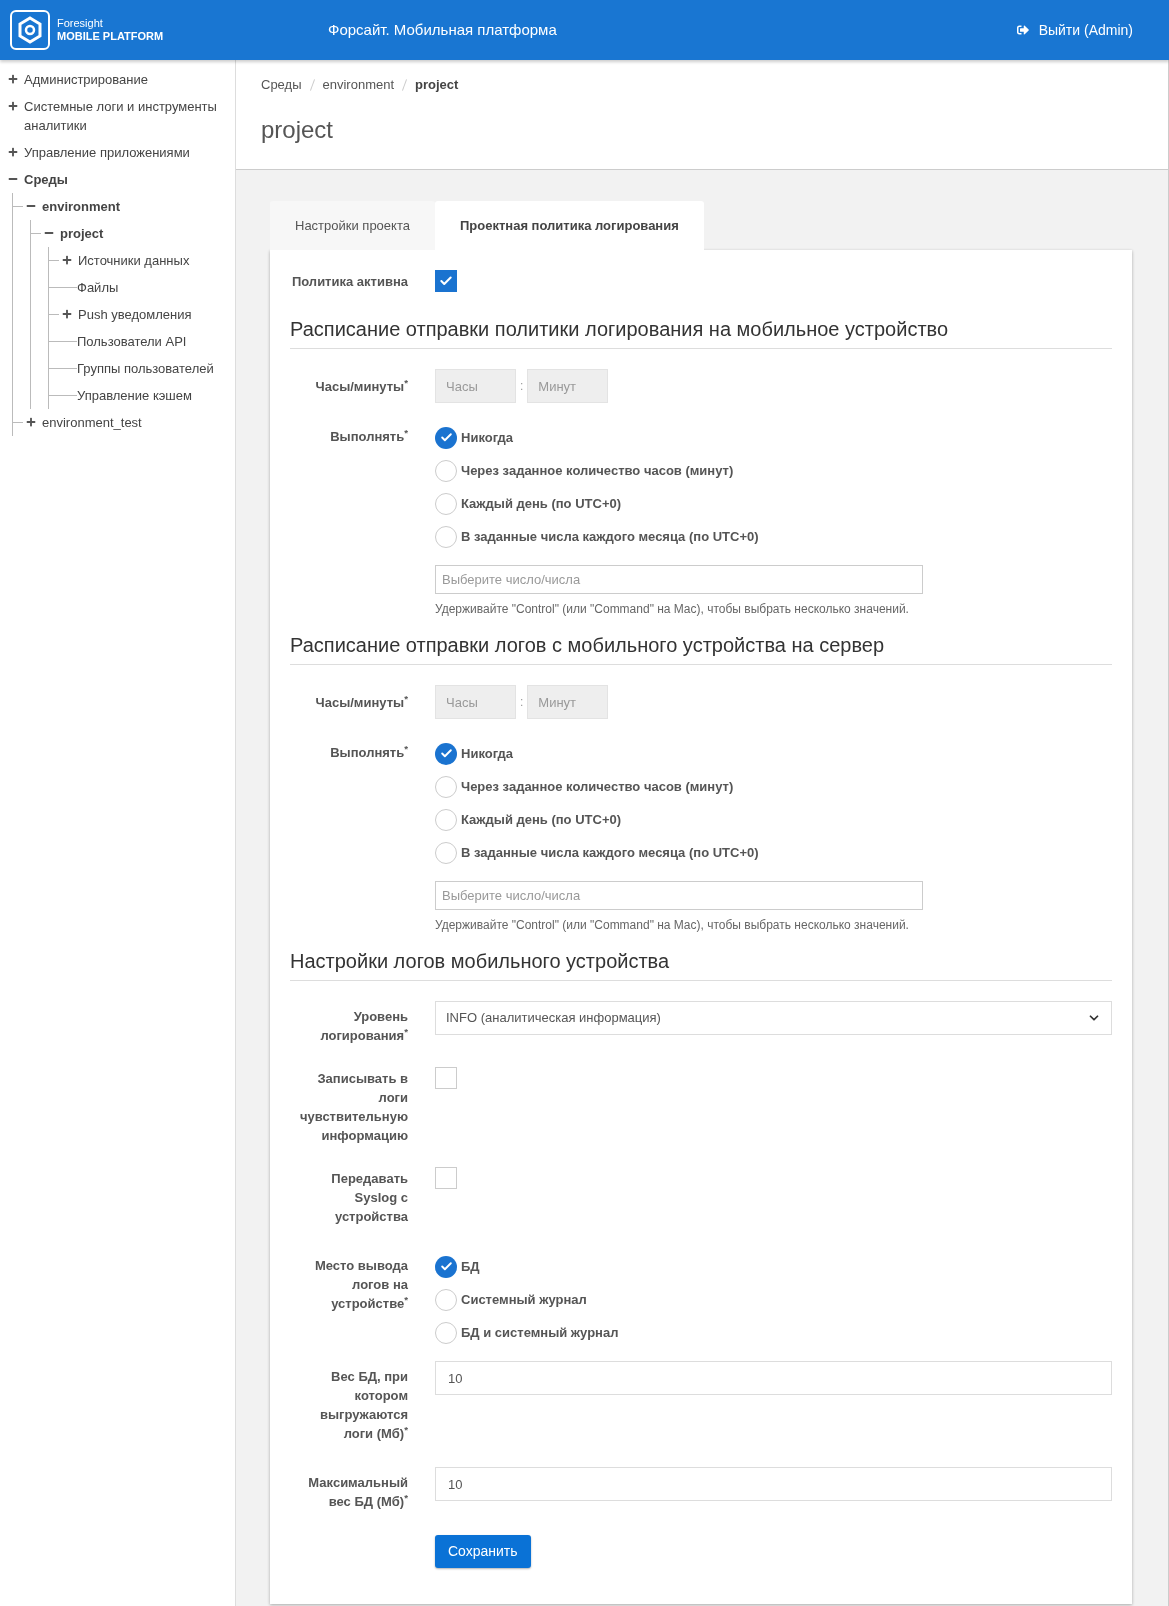  I want to click on tab: Настройки проекта, so click(352, 225).